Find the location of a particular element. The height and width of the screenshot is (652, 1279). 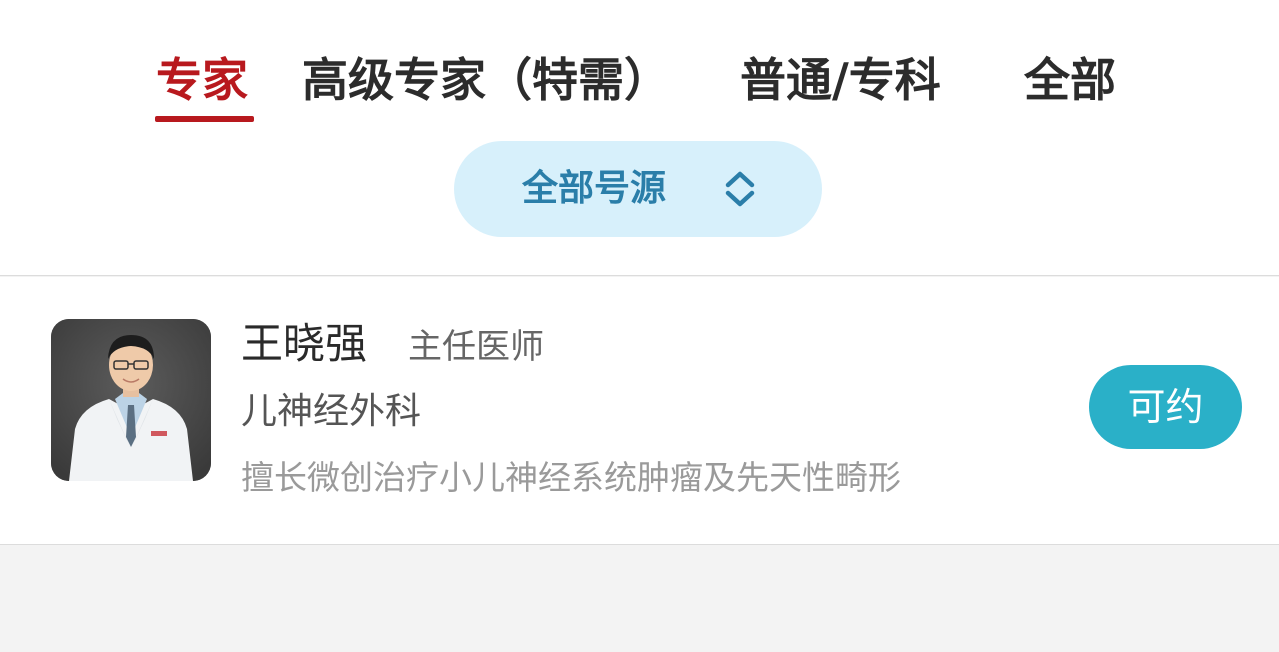

source-filter-dropdown: 全部号源 is located at coordinates (638, 189).